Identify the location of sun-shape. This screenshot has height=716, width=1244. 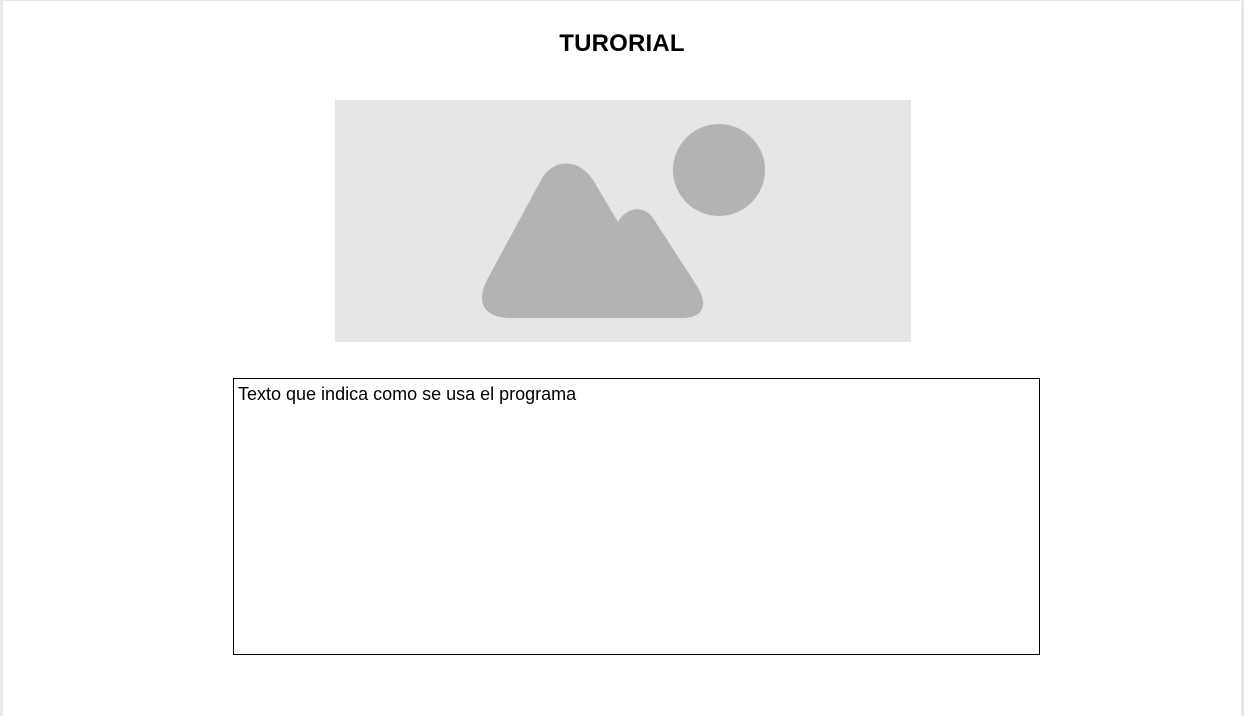
(719, 170).